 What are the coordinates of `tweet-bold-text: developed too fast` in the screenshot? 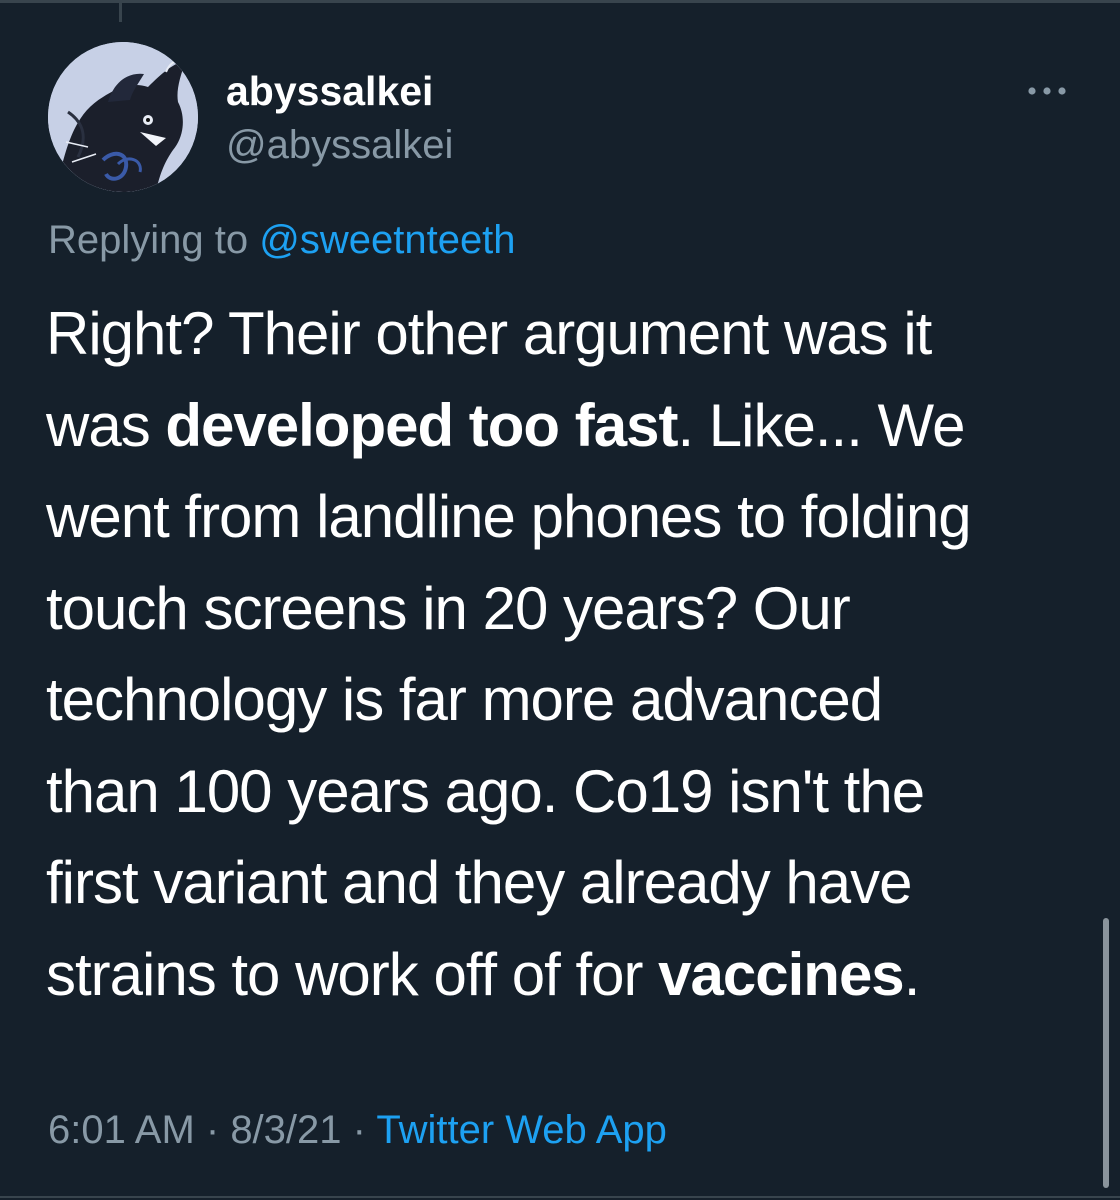 It's located at (421, 425).